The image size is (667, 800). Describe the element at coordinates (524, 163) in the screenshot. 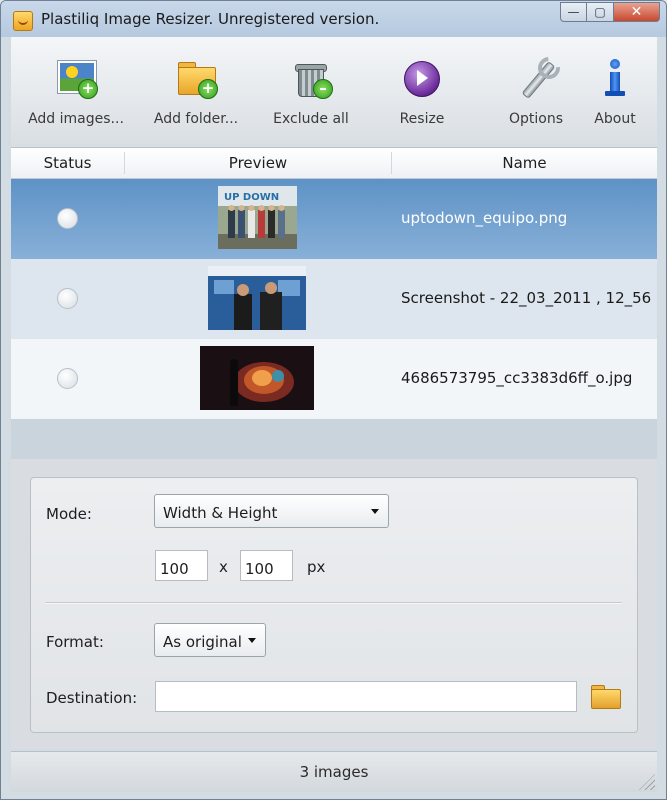

I see `column-header-name: Name` at that location.